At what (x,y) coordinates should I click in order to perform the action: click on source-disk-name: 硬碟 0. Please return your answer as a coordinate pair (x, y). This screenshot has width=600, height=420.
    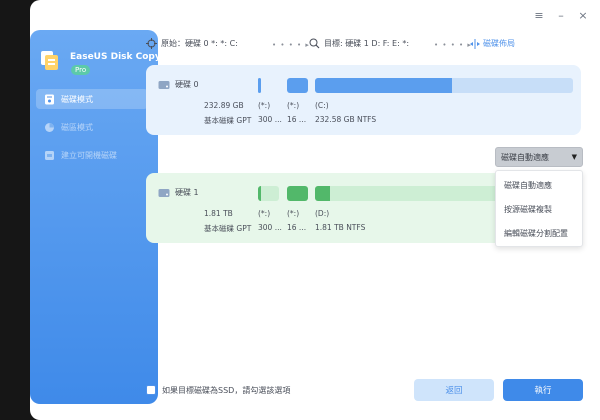
    Looking at the image, I should click on (187, 84).